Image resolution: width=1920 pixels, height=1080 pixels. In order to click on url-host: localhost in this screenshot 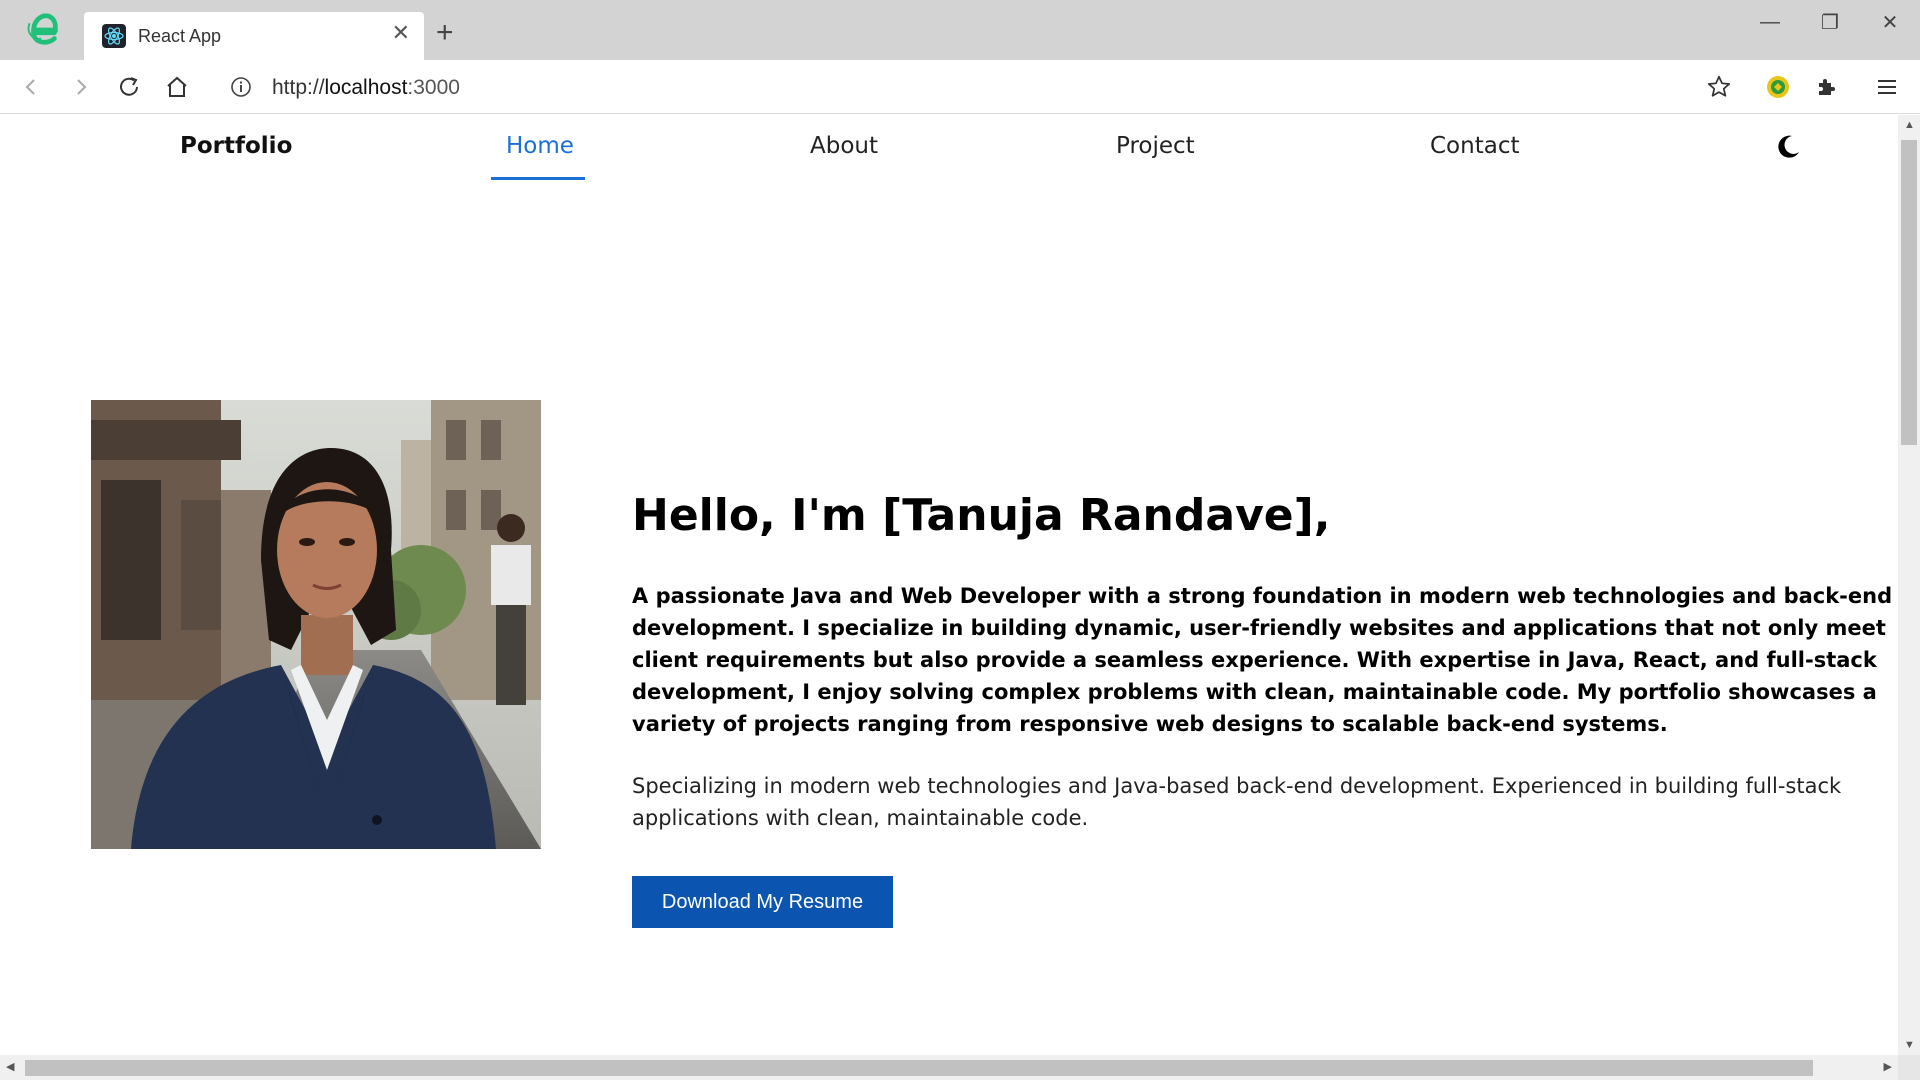, I will do `click(366, 87)`.